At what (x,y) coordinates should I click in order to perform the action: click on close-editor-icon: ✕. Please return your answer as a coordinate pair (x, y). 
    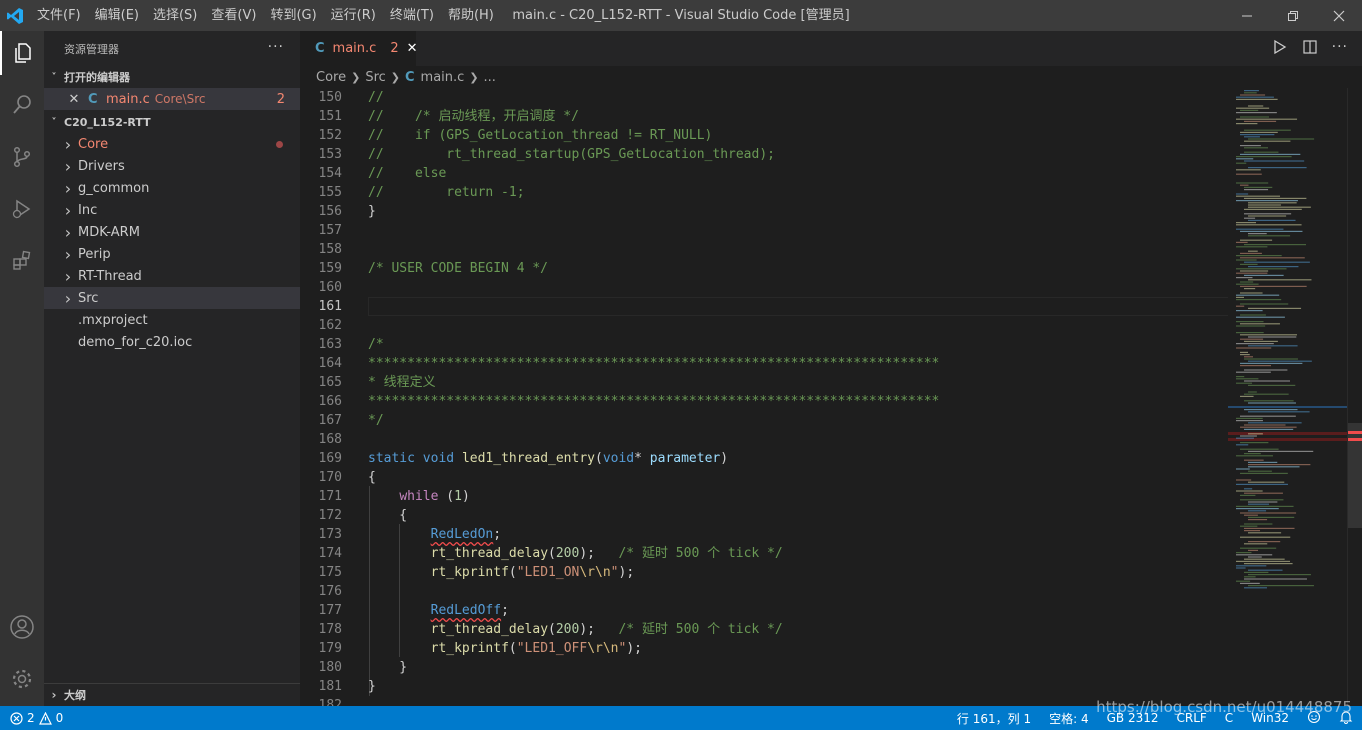
    Looking at the image, I should click on (74, 99).